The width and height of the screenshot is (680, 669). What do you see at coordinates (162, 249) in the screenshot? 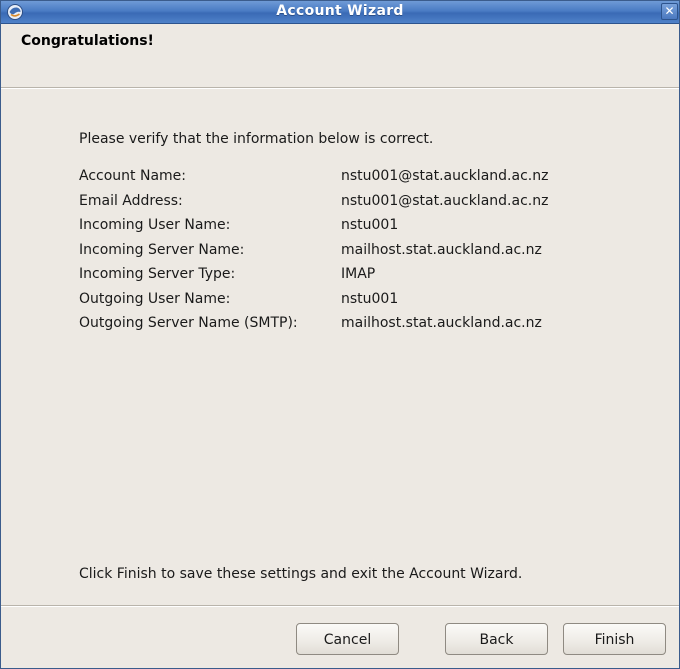
I see `info-label: Incoming Server Name:` at bounding box center [162, 249].